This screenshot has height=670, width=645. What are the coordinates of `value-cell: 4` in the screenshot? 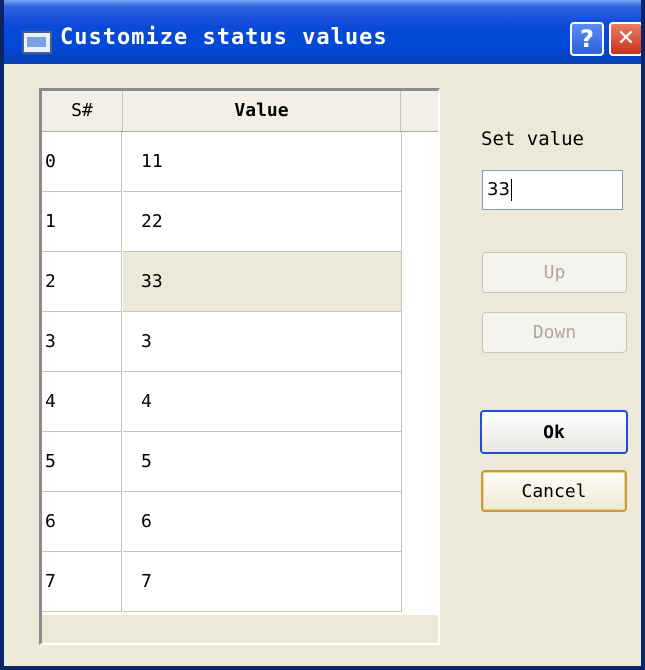 It's located at (262, 402).